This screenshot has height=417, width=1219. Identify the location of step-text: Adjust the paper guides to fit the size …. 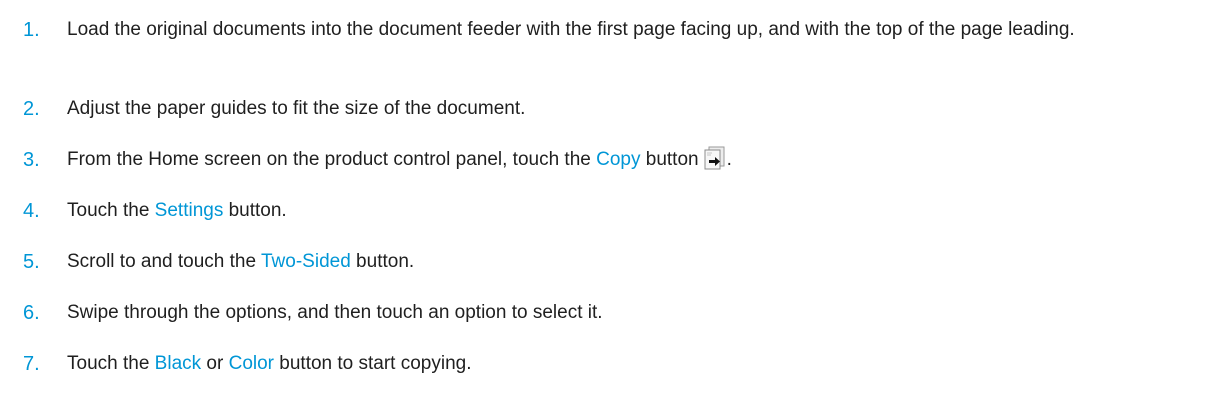
(296, 108).